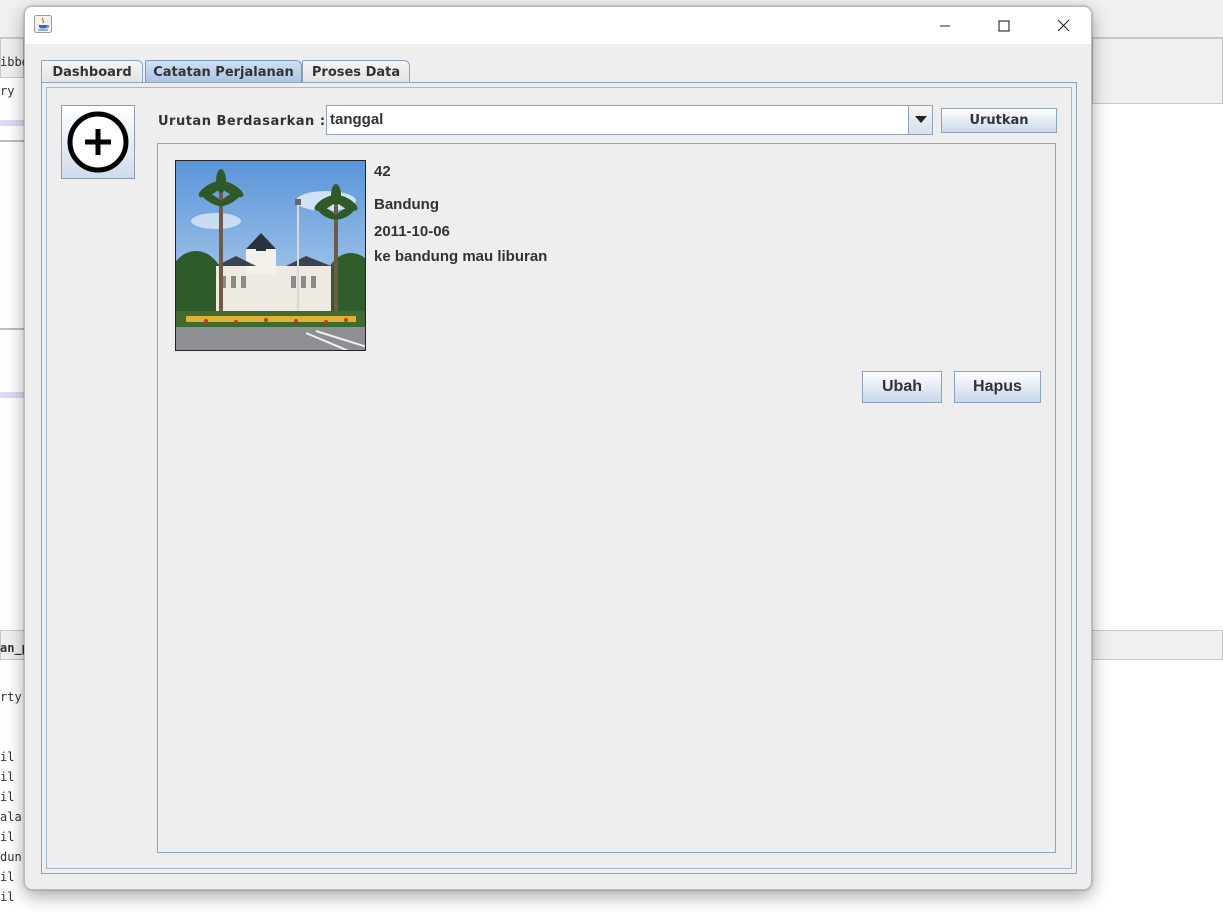  What do you see at coordinates (382, 171) in the screenshot?
I see `entry-id: 42` at bounding box center [382, 171].